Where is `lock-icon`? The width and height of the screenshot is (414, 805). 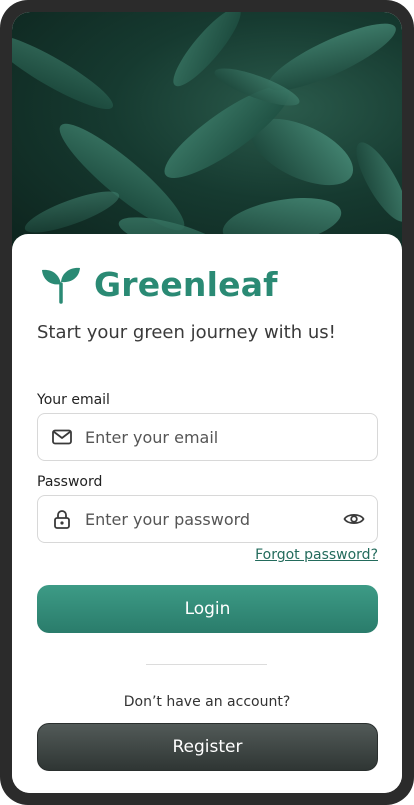 lock-icon is located at coordinates (62, 519).